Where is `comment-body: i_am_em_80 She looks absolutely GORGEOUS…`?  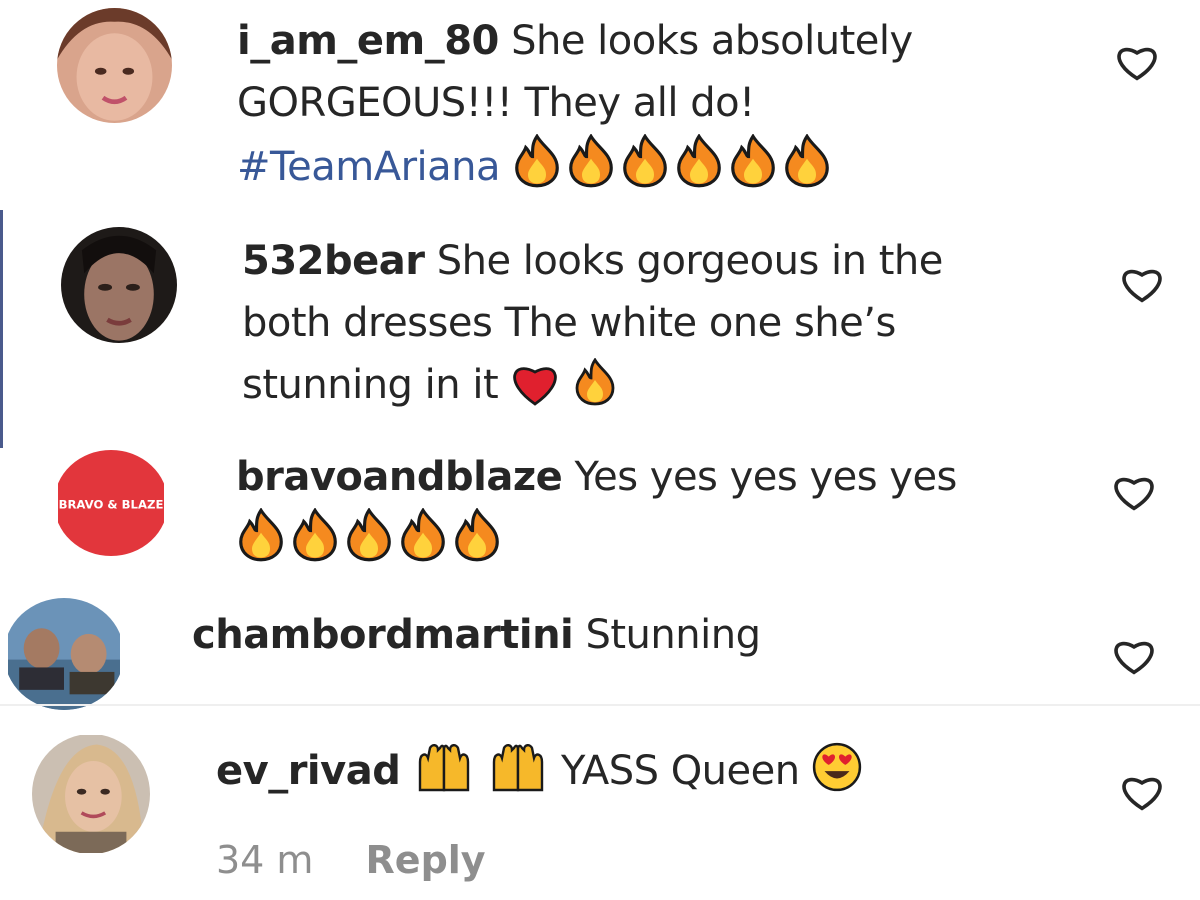
comment-body: i_am_em_80 She looks absolutely GORGEOUS… is located at coordinates (657, 104).